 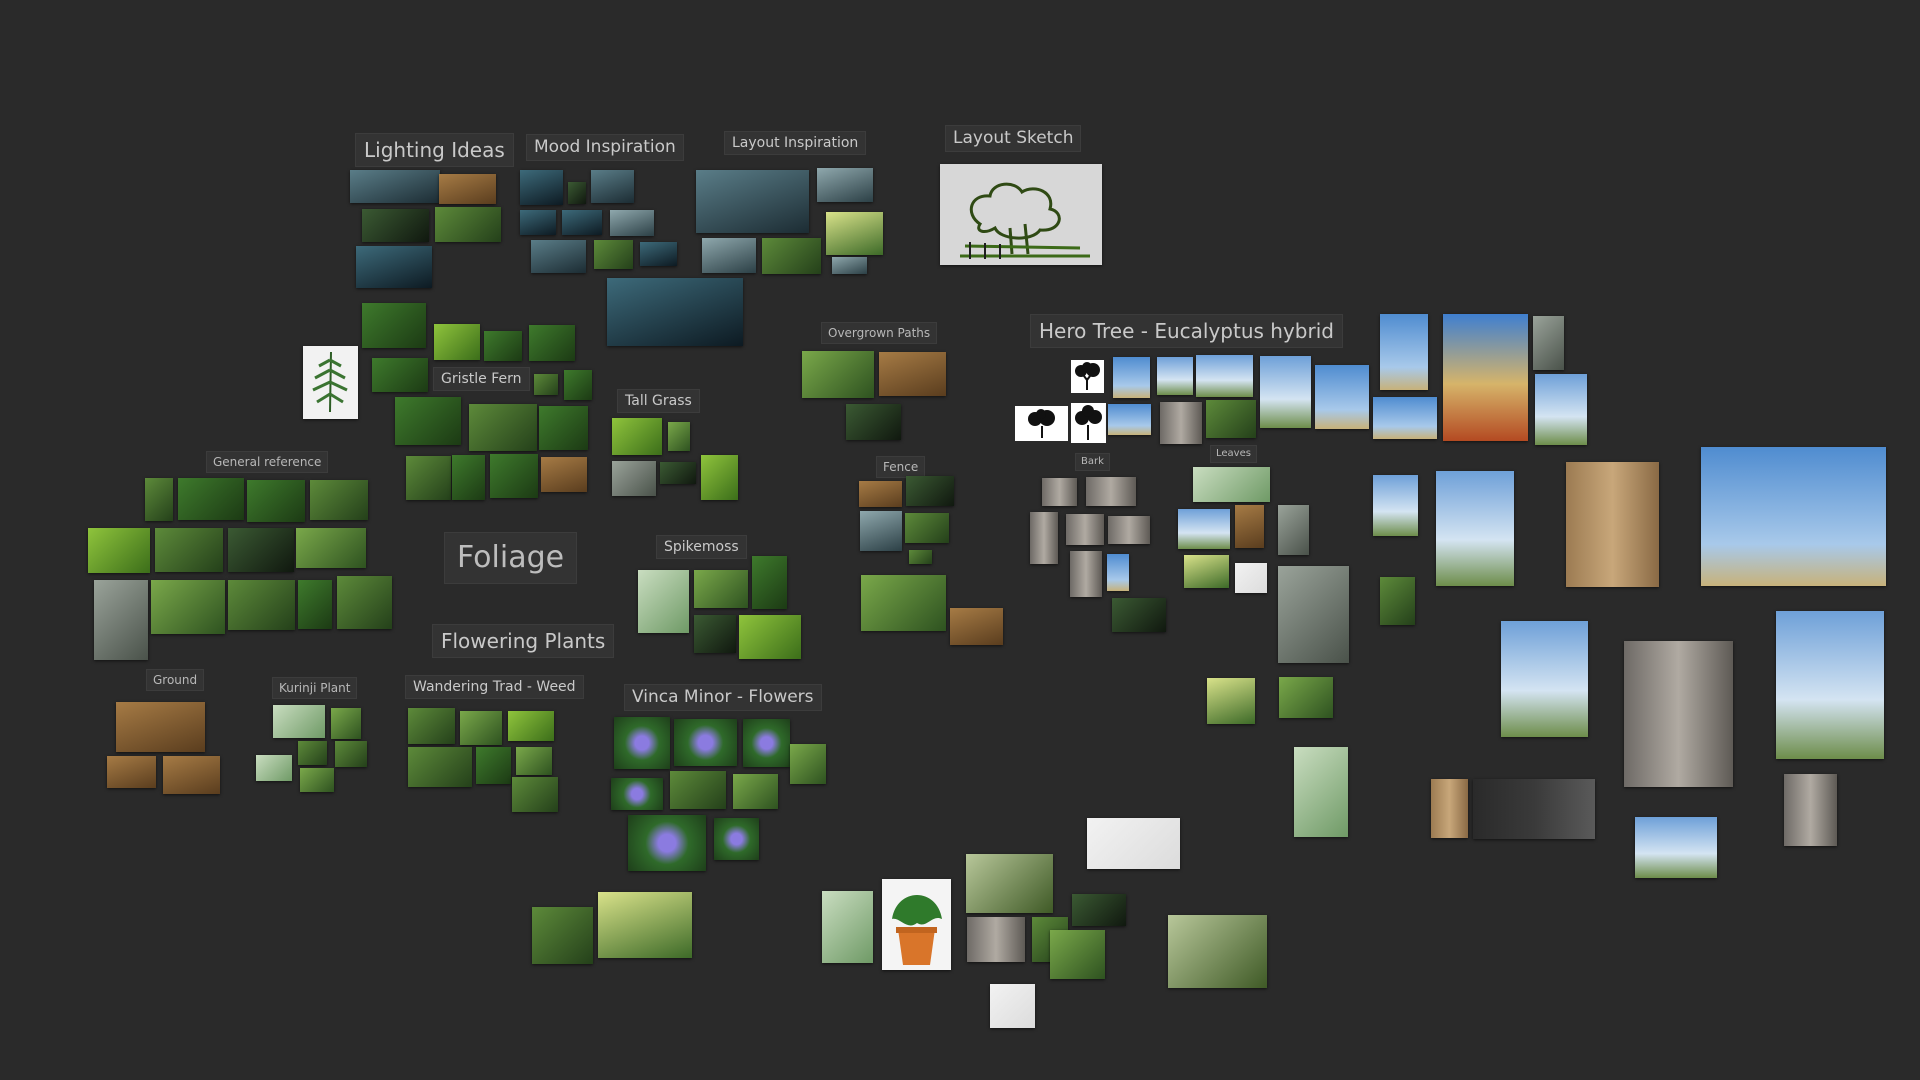 I want to click on group-title-hero-tree: Hero Tree - Eucalyptus hybrid, so click(x=1186, y=331).